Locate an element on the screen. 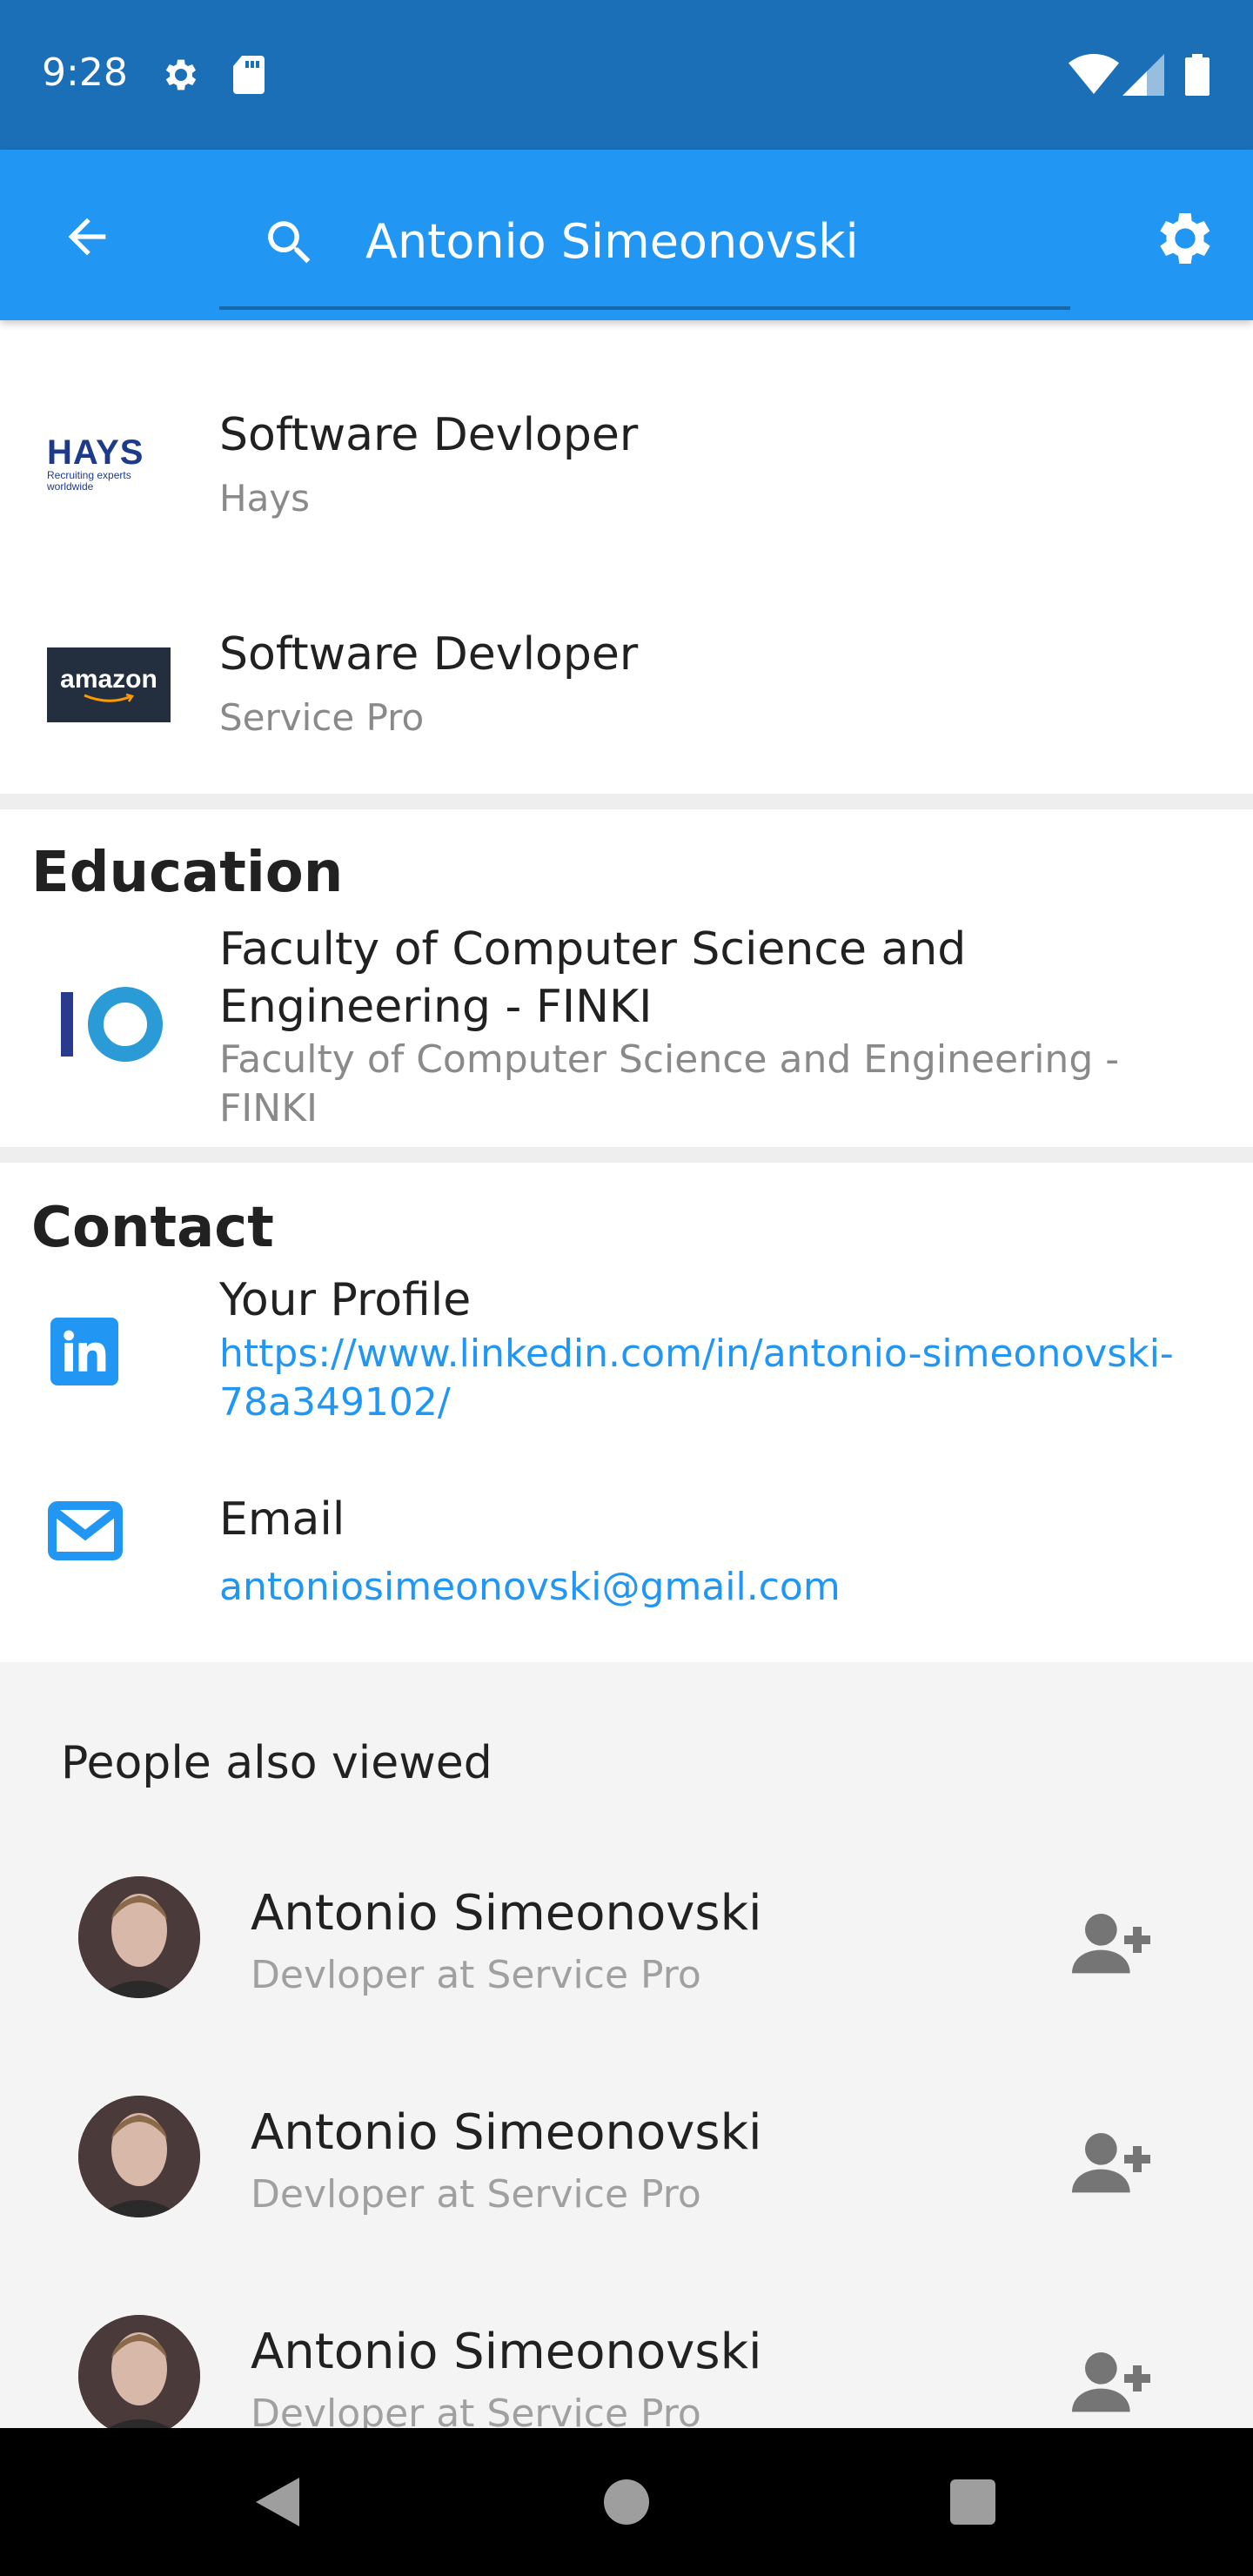  home-circle-icon is located at coordinates (626, 2502).